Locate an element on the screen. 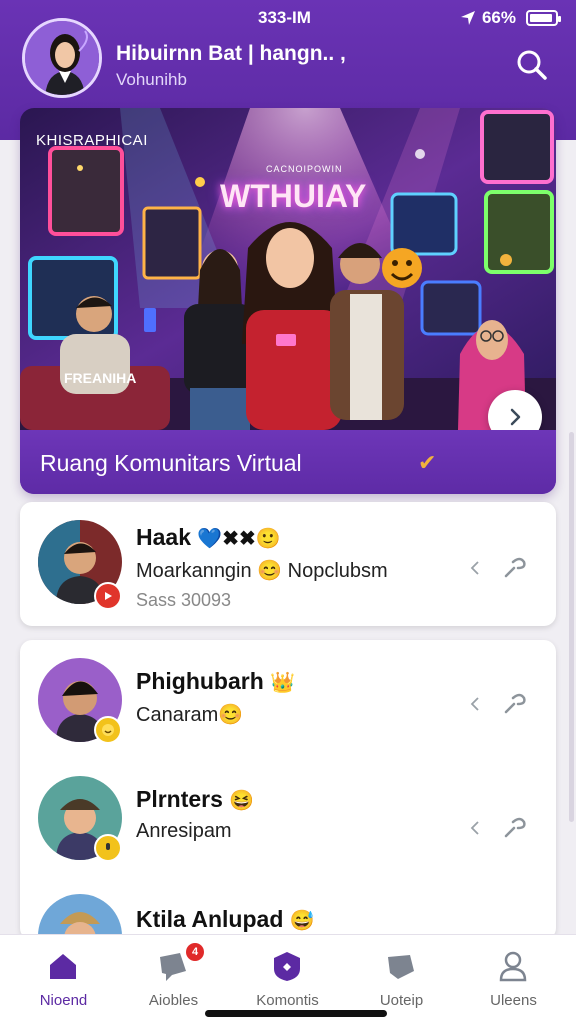  check-icon: ✔ is located at coordinates (427, 462).